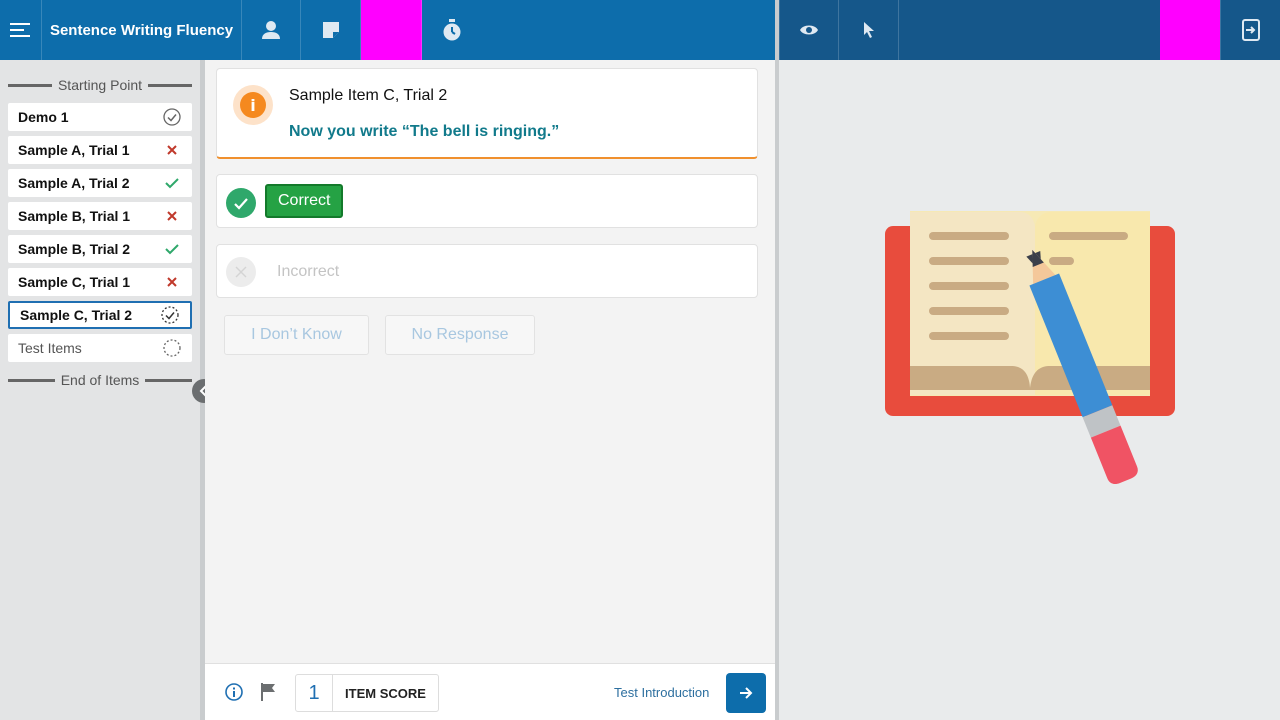  I want to click on notes-button, so click(331, 30).